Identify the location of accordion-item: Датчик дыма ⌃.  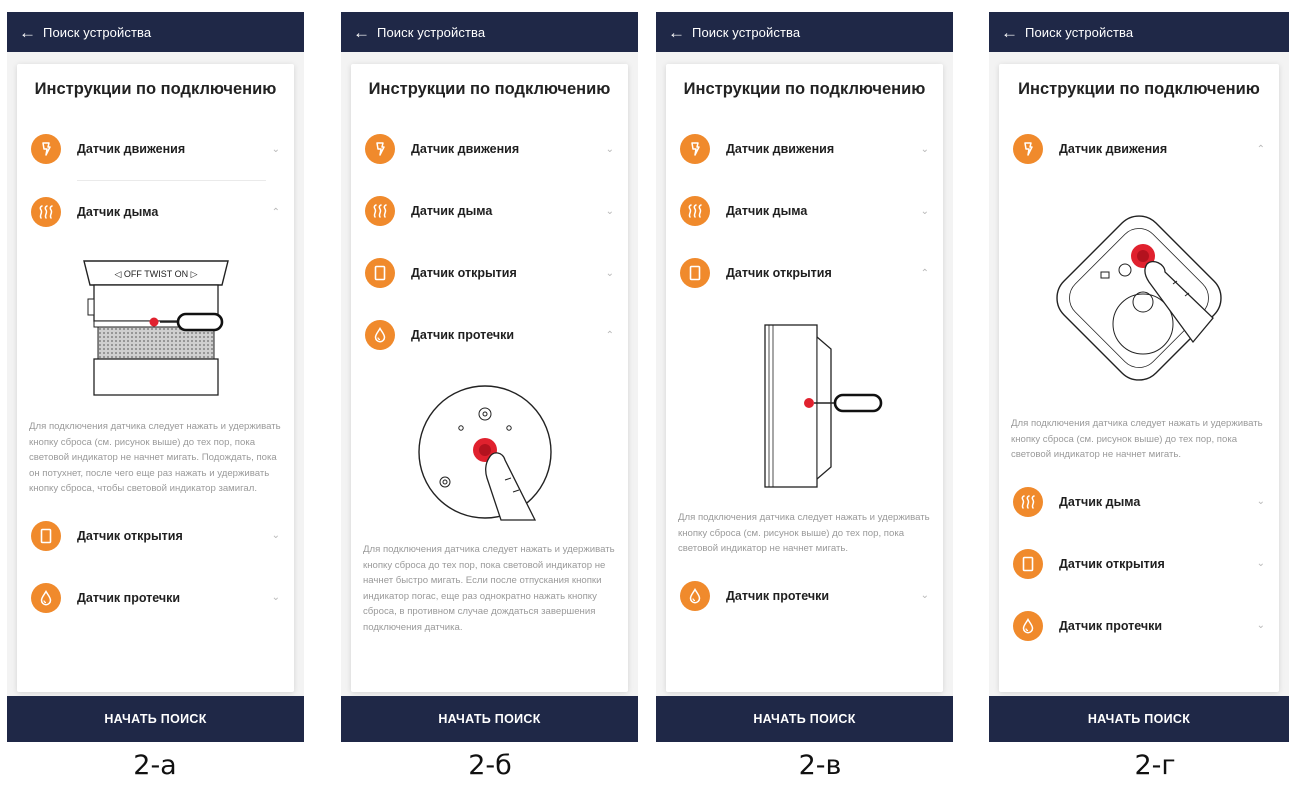
(155, 212).